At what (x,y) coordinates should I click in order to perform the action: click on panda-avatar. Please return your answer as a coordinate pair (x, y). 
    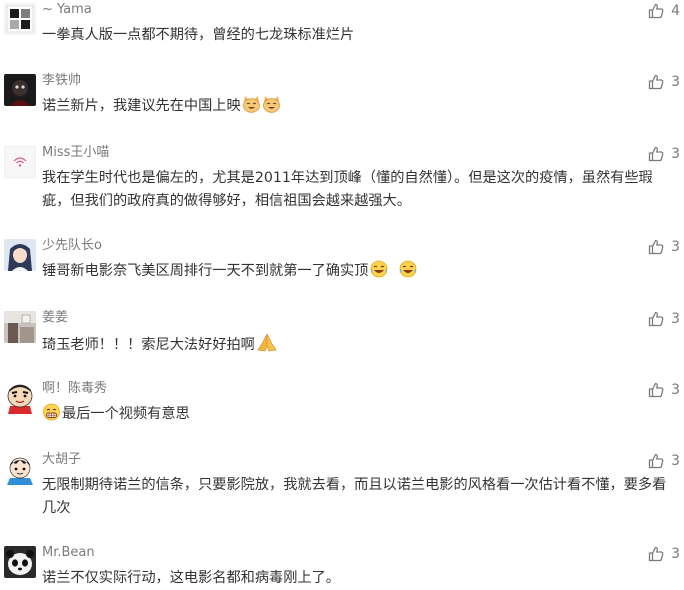
    Looking at the image, I should click on (20, 562).